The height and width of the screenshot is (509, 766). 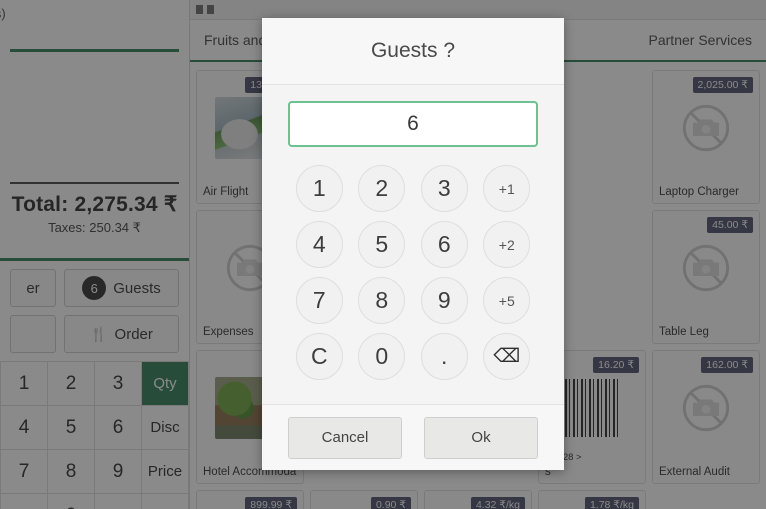 I want to click on keypad-key-plus1: +1, so click(x=507, y=188).